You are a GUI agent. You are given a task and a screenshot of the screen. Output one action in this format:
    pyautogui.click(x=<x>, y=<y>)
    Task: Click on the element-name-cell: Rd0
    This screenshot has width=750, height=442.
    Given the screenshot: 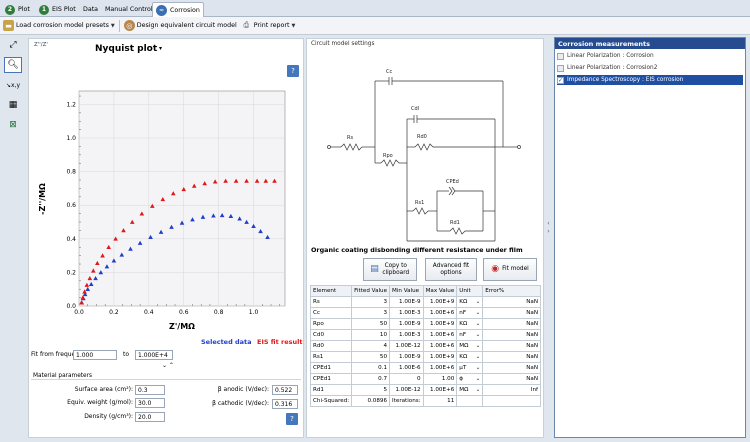 What is the action you would take?
    pyautogui.click(x=331, y=346)
    